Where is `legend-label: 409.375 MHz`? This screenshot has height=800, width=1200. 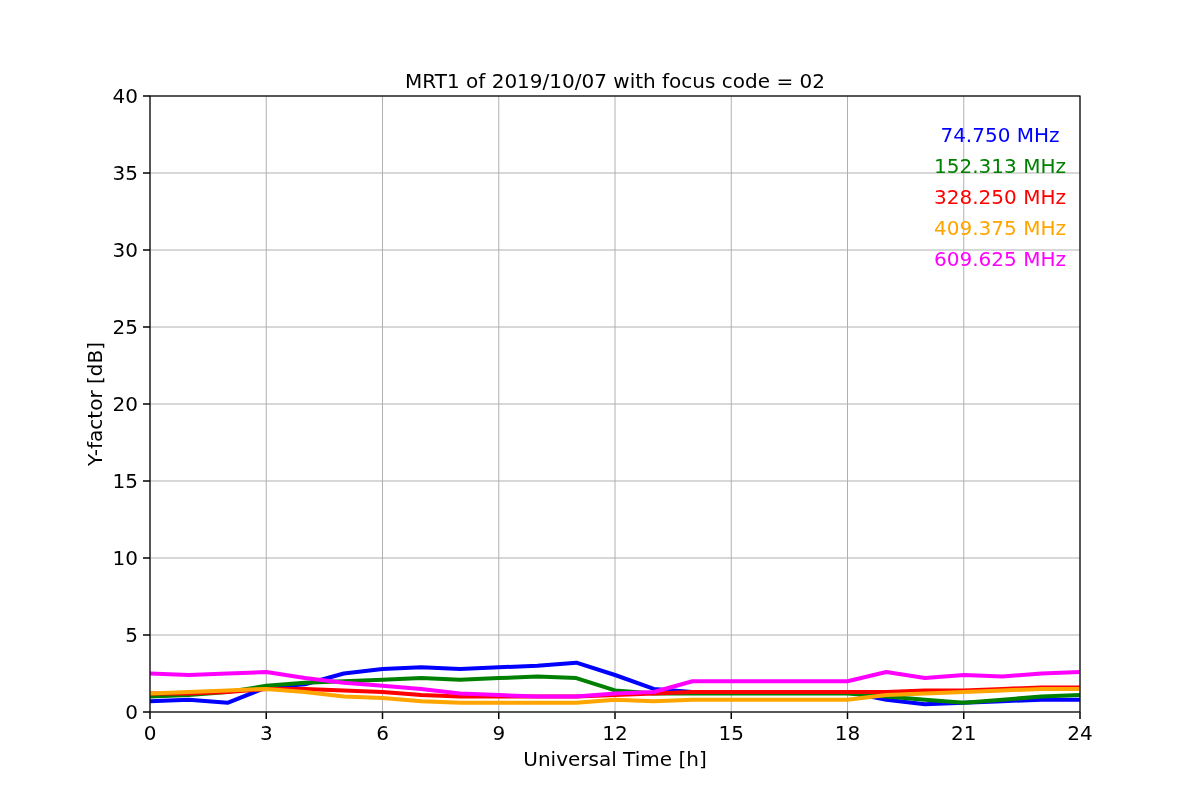 legend-label: 409.375 MHz is located at coordinates (1000, 228).